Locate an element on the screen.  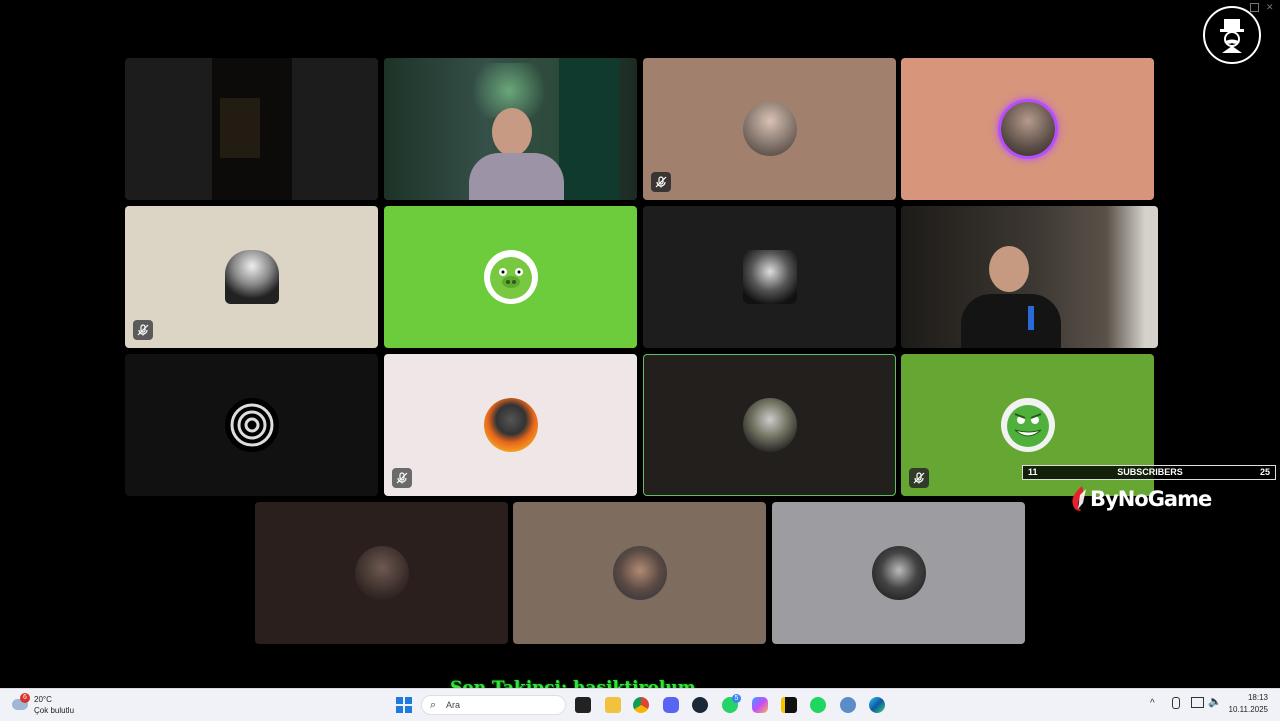
subscriber-goal: 25 is located at coordinates (1264, 472).